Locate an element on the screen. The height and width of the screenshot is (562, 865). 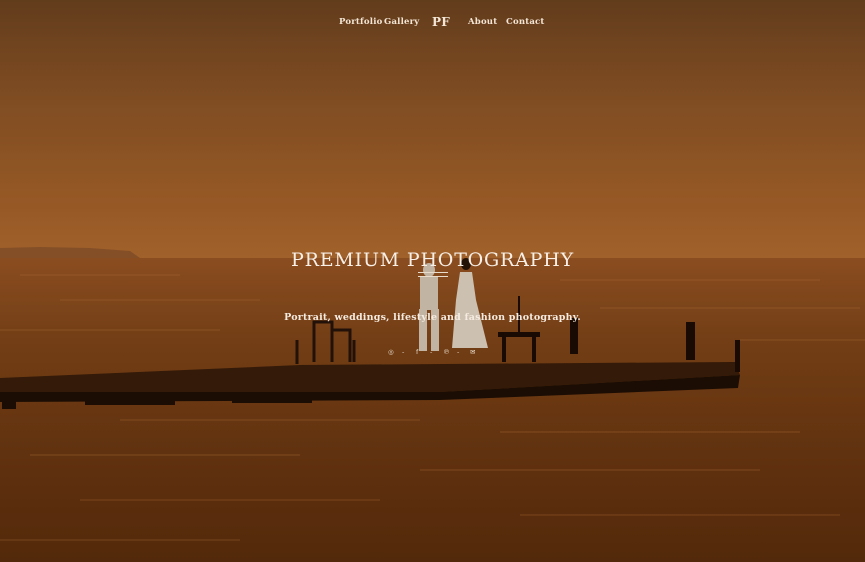
nav-link-portfolio: Portfolio is located at coordinates (361, 22).